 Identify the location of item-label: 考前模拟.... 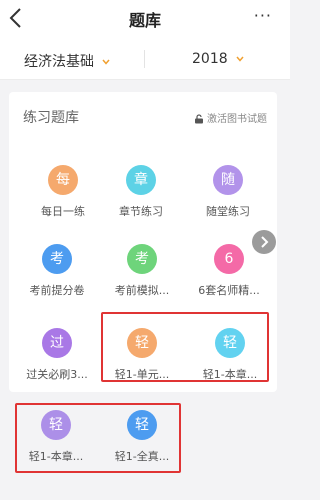
(142, 290).